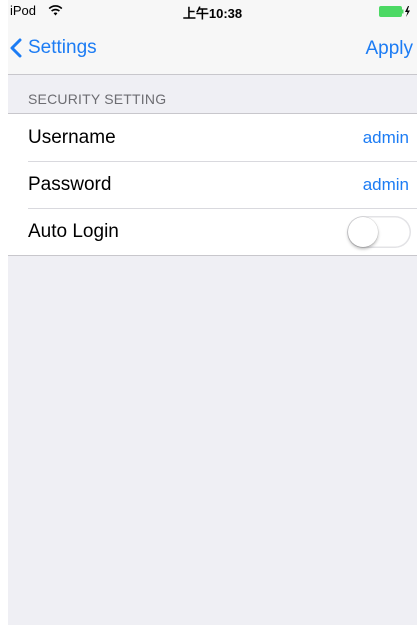 The width and height of the screenshot is (417, 625). I want to click on status-bar: iPod 上午10:38, so click(212, 11).